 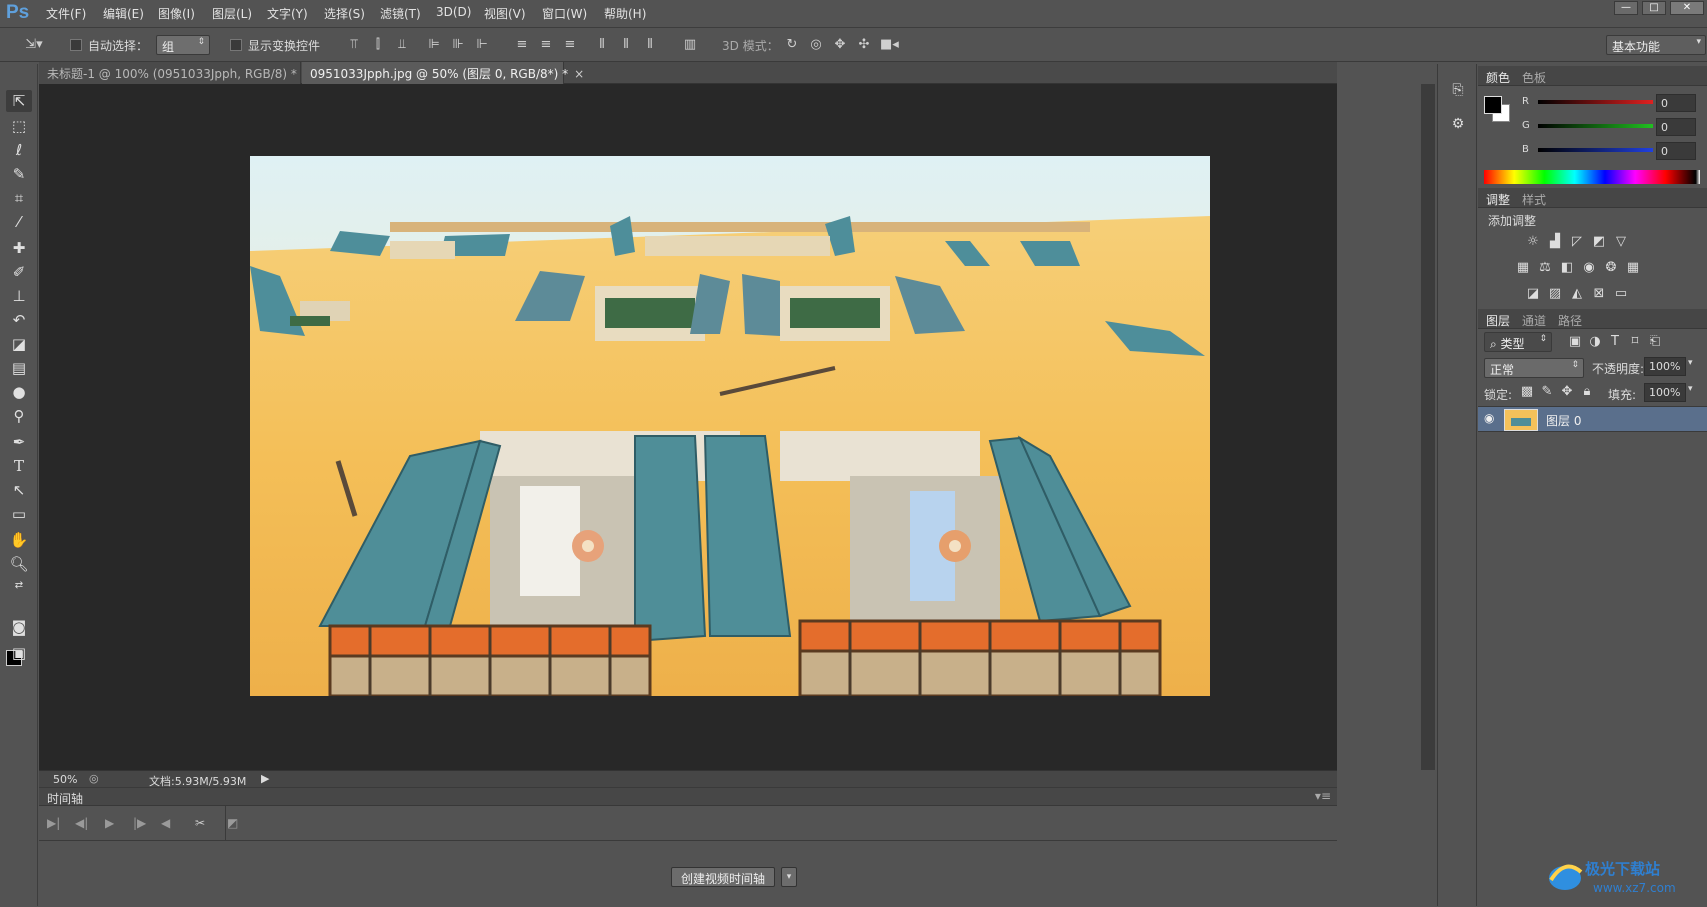 What do you see at coordinates (1527, 392) in the screenshot?
I see `lock-transparent-icon: ▩` at bounding box center [1527, 392].